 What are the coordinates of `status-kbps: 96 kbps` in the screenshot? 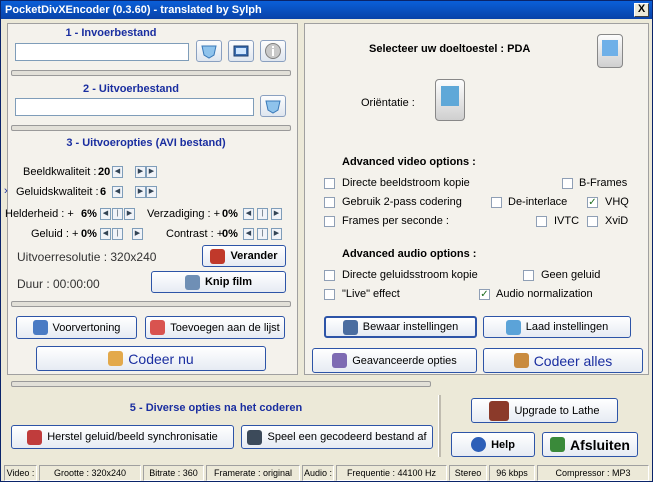 It's located at (512, 473).